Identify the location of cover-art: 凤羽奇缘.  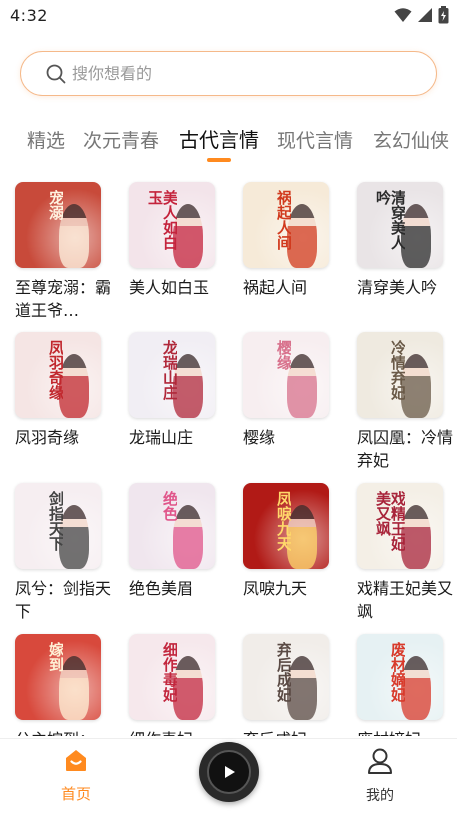
(58, 375).